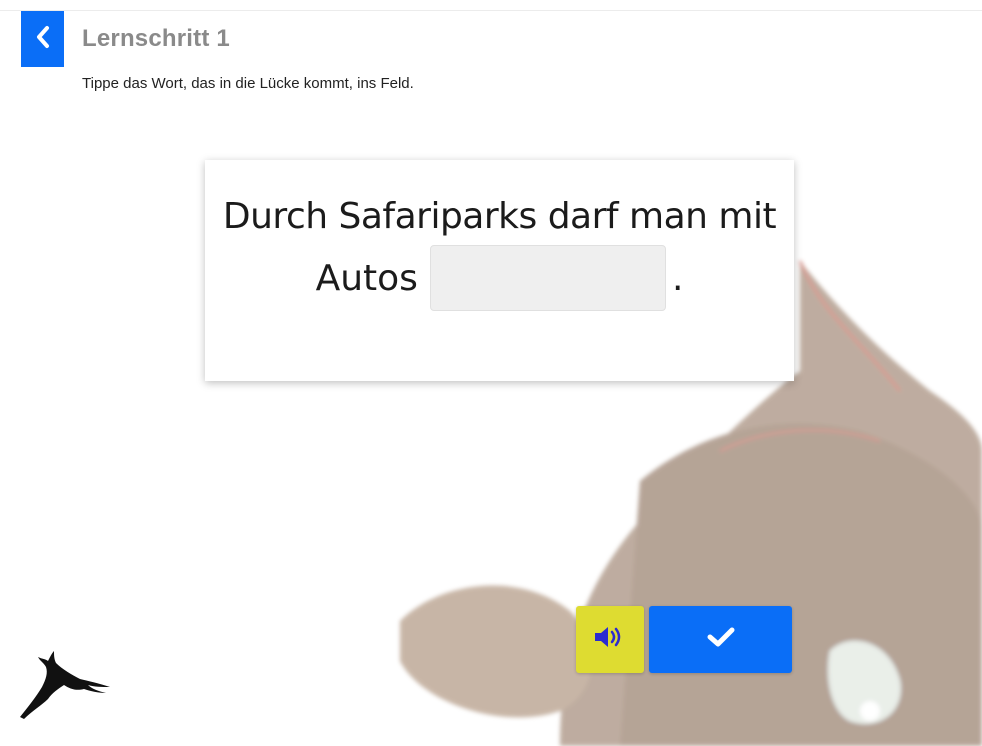  I want to click on back-button, so click(42, 39).